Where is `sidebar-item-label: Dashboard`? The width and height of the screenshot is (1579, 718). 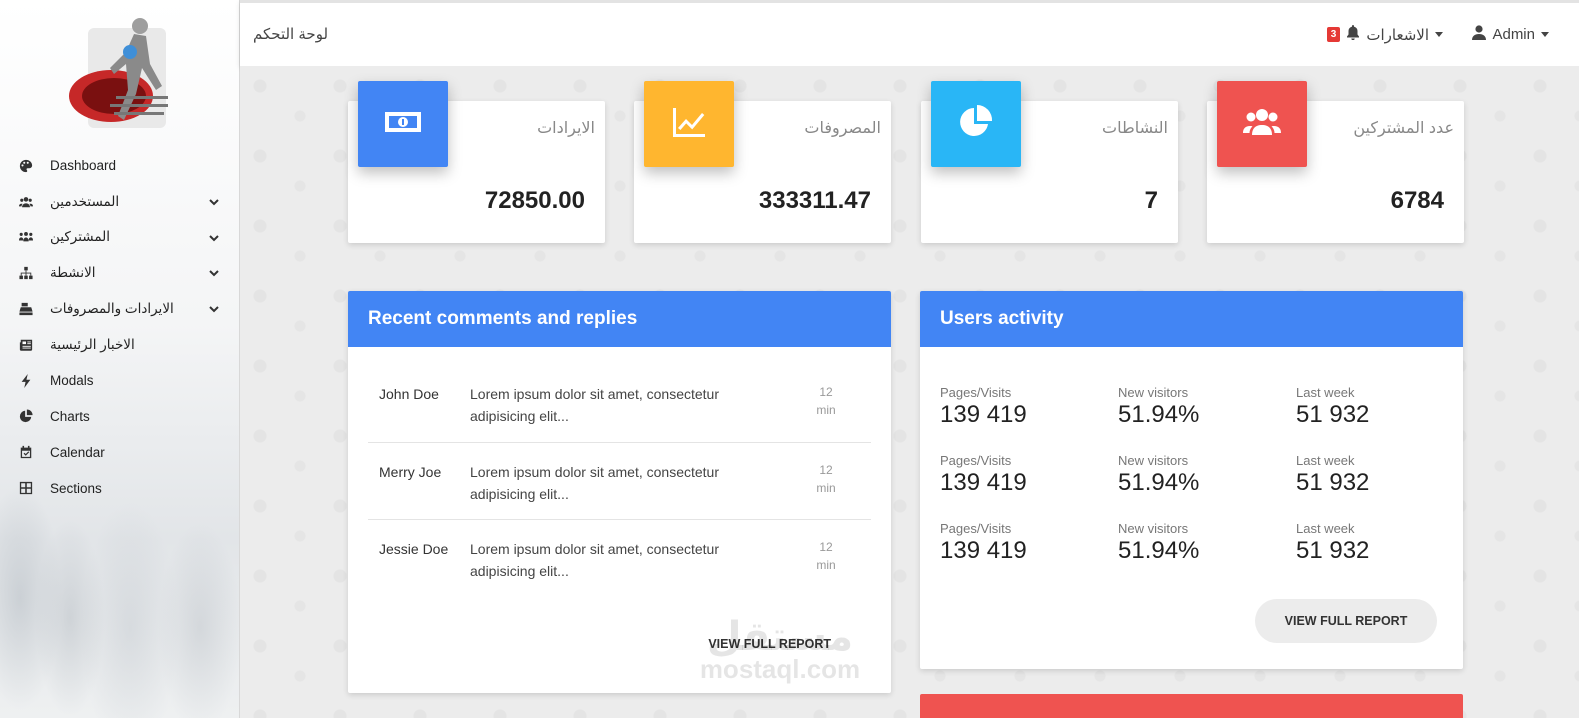
sidebar-item-label: Dashboard is located at coordinates (83, 166).